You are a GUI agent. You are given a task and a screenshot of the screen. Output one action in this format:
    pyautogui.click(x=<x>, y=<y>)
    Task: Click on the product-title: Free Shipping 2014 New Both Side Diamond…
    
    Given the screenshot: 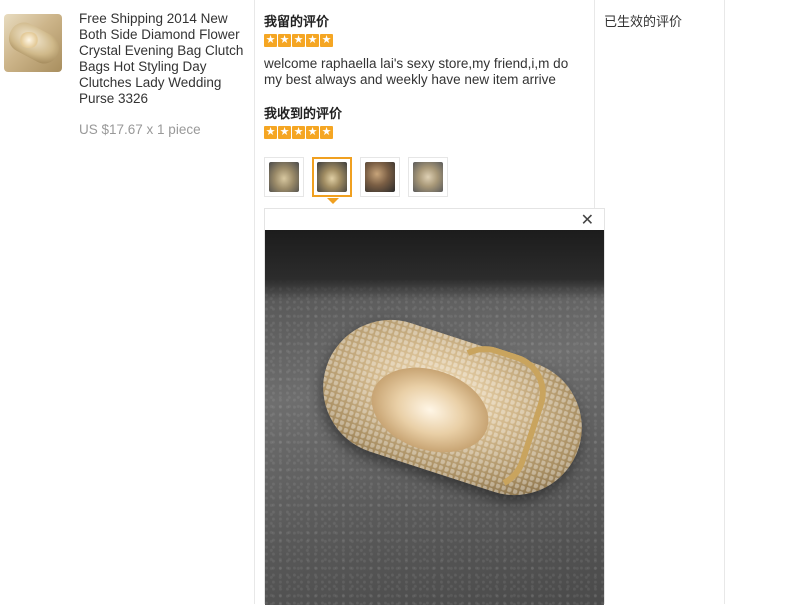 What is the action you would take?
    pyautogui.click(x=164, y=59)
    